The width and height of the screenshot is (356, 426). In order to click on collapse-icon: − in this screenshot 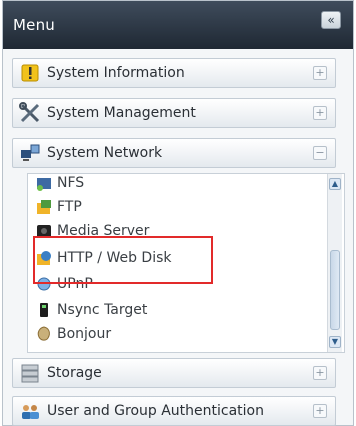, I will do `click(320, 153)`.